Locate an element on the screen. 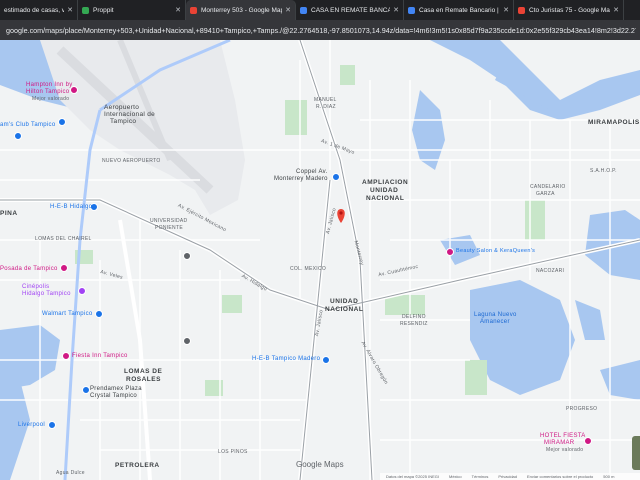 This screenshot has width=640, height=480. hampton-rating-label: Mejor valorado is located at coordinates (51, 99).